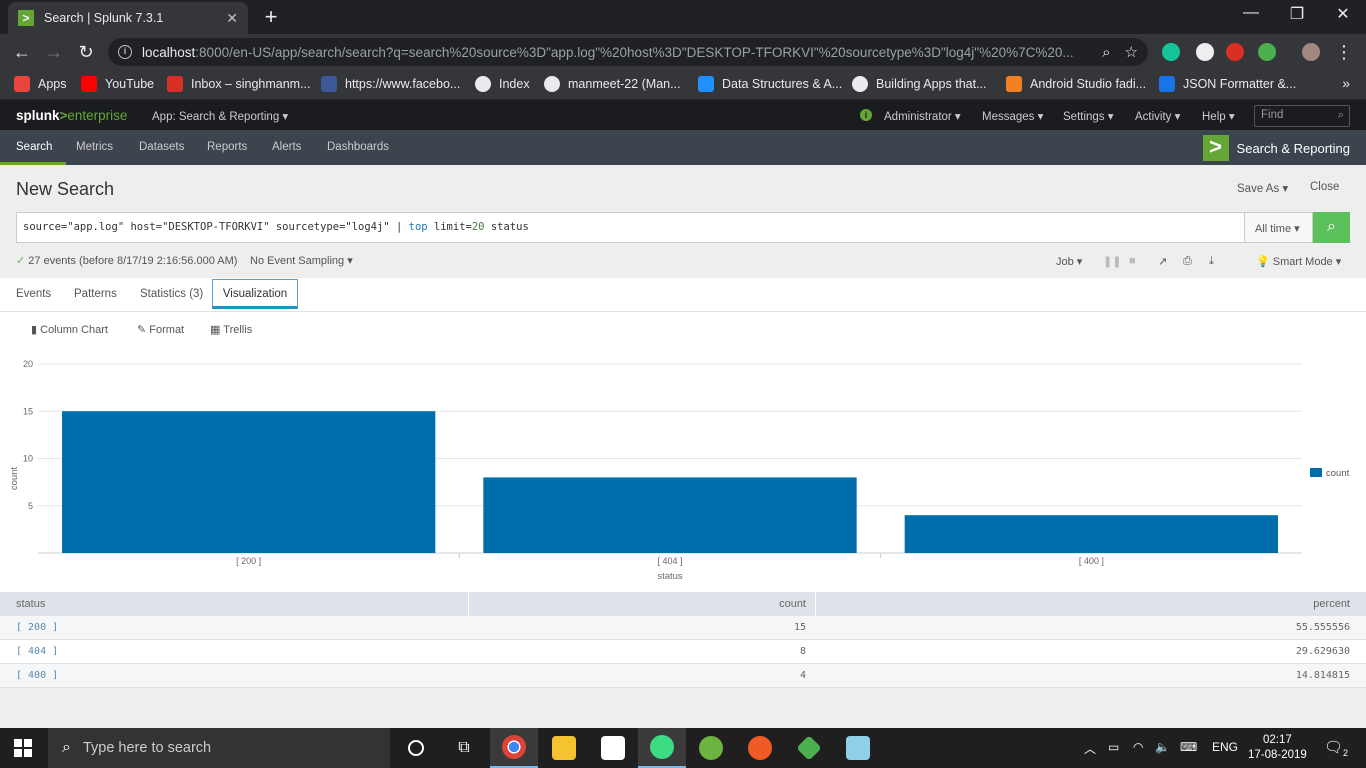  I want to click on column-header-count: count, so click(792, 604).